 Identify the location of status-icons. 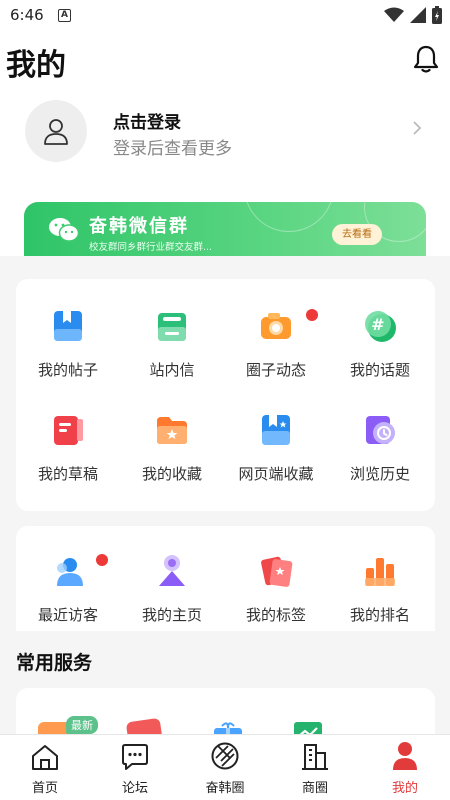
(413, 15).